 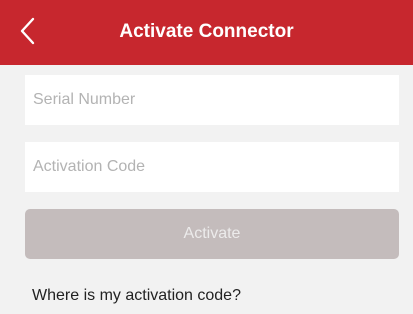 What do you see at coordinates (212, 234) in the screenshot?
I see `activate-button: Activate` at bounding box center [212, 234].